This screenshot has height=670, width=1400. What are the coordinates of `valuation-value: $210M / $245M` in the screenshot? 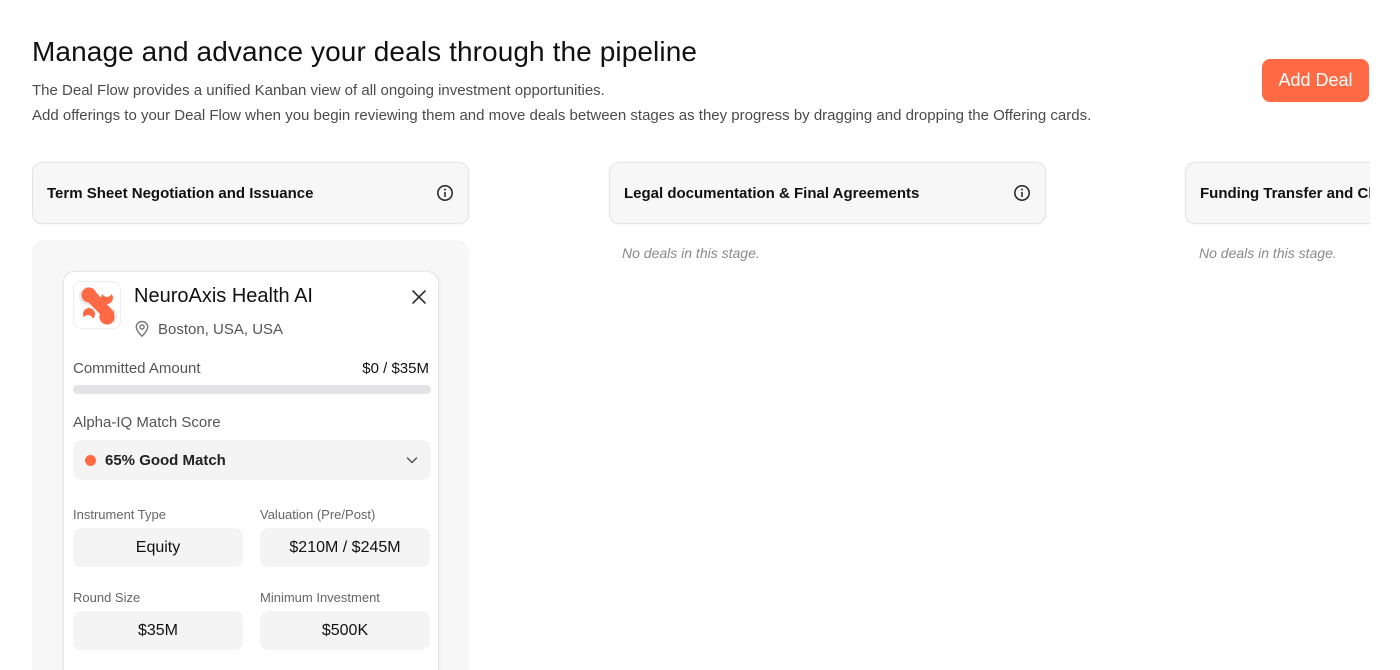 It's located at (345, 547).